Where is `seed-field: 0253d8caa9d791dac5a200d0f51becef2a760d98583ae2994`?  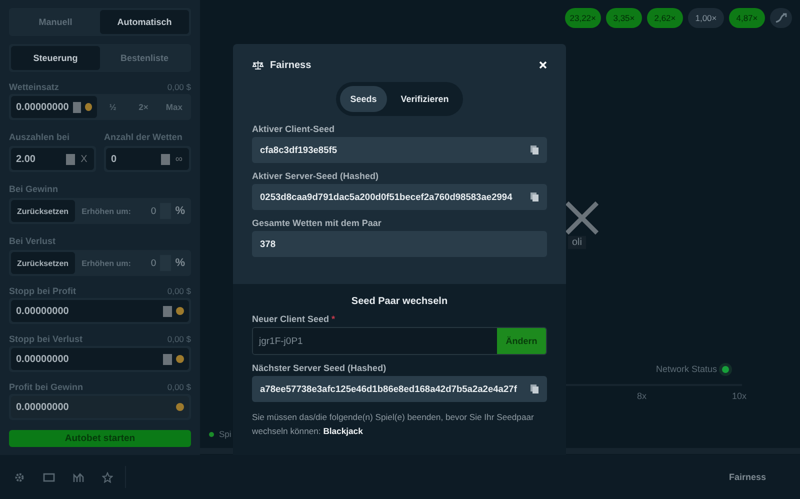
seed-field: 0253d8caa9d791dac5a200d0f51becef2a760d98583ae2994 is located at coordinates (399, 197).